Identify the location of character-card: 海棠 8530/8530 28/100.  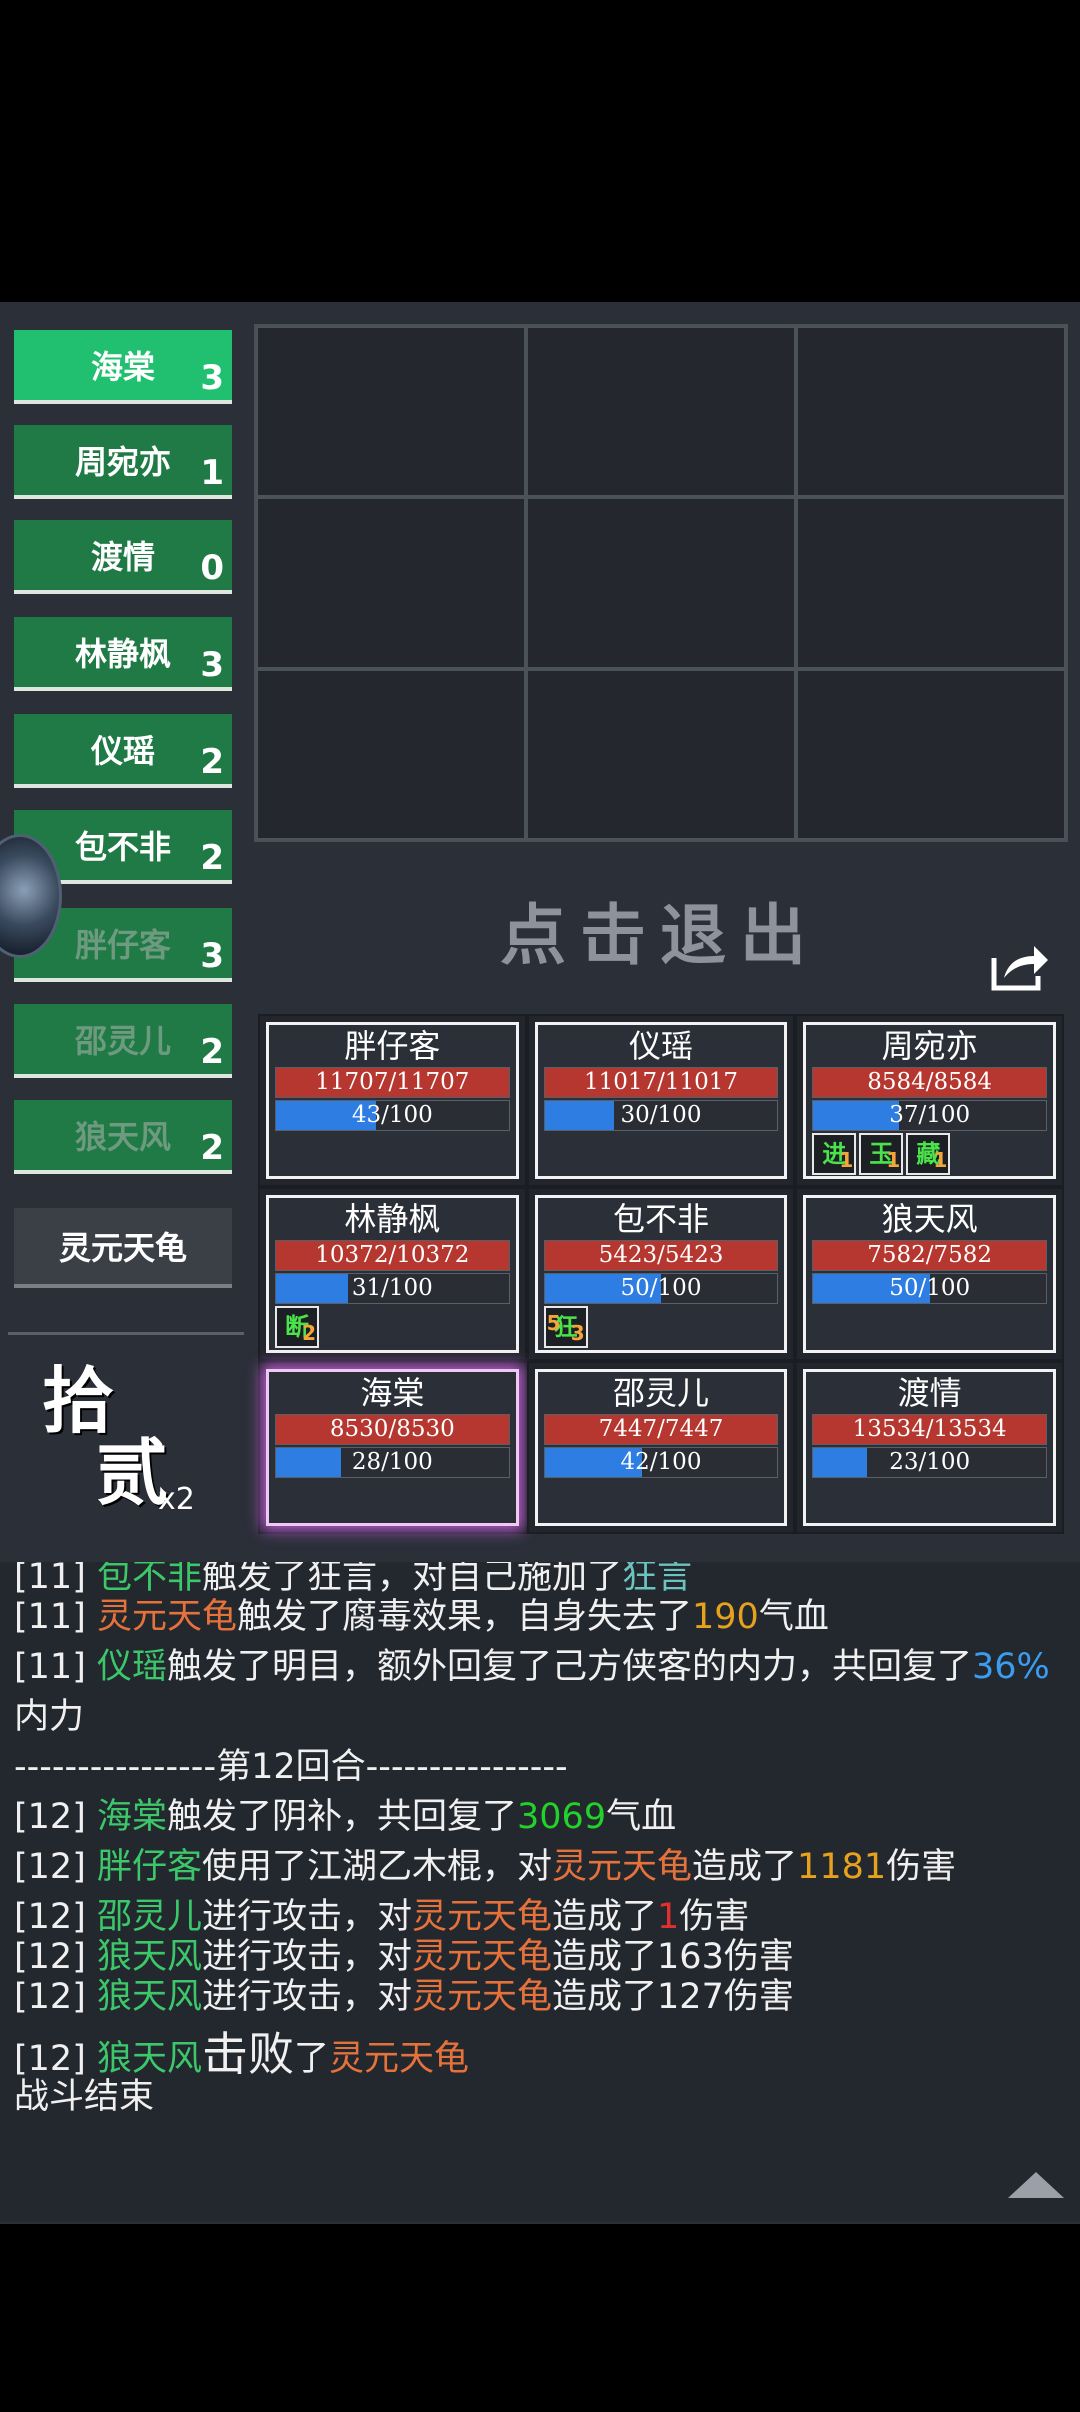
(392, 1447).